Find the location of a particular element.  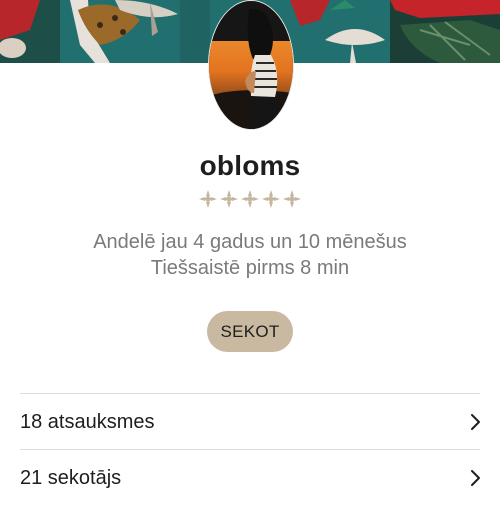

username: obloms is located at coordinates (250, 165).